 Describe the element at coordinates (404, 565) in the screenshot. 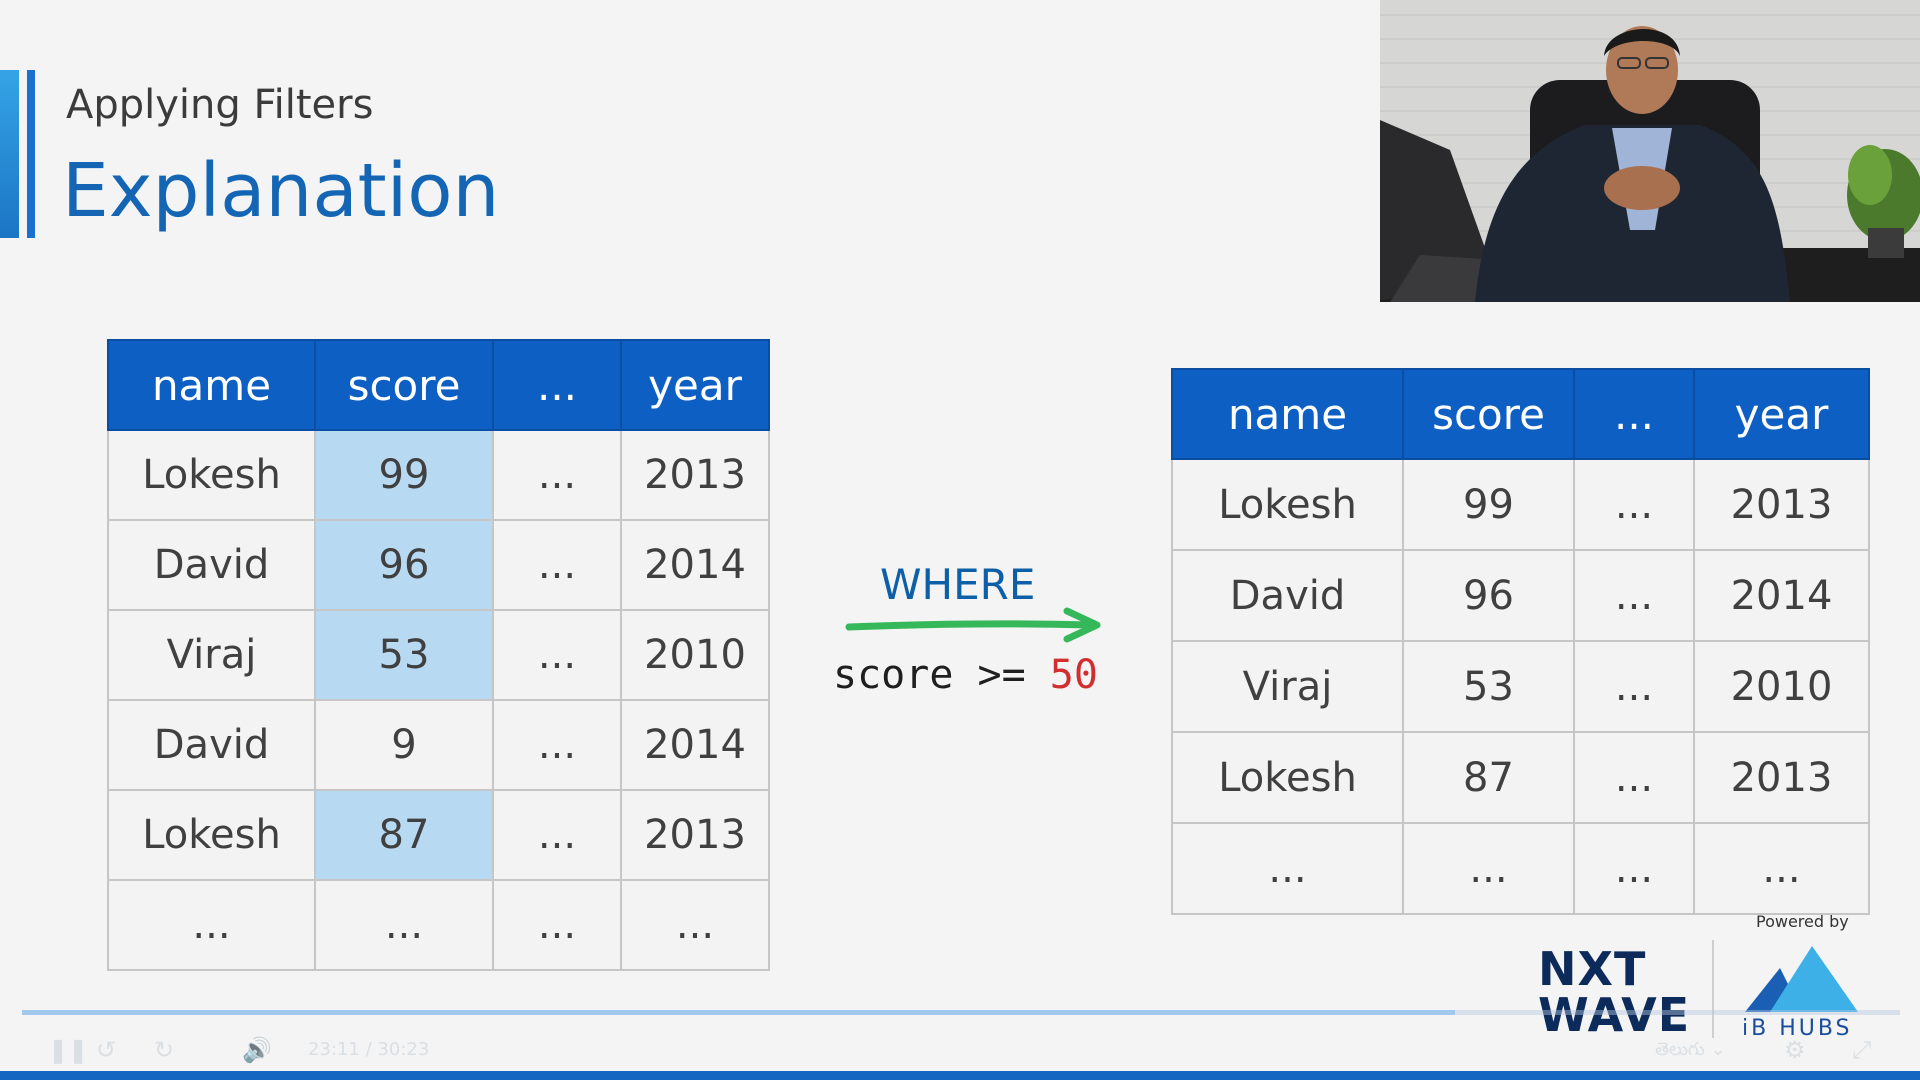

I see `cell-score-highlighted: 96` at that location.